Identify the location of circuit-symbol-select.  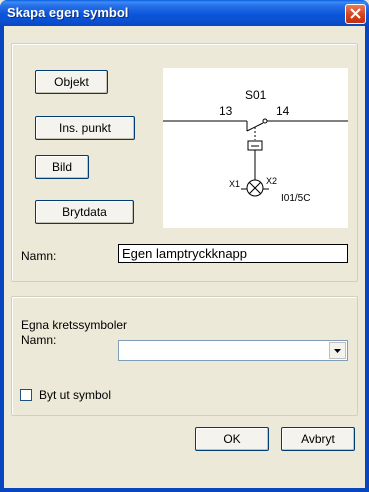
(233, 350).